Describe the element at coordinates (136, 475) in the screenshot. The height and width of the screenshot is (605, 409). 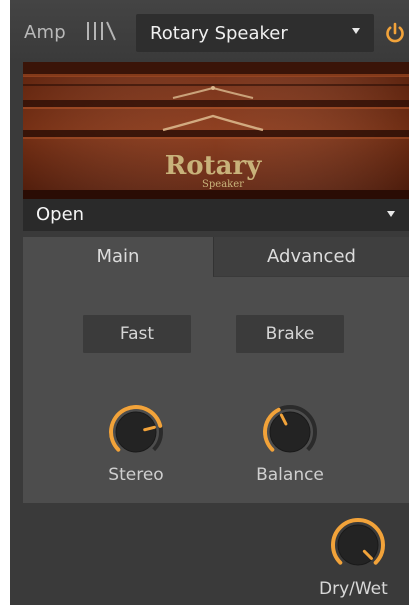
I see `stereo-label: Stereo` at that location.